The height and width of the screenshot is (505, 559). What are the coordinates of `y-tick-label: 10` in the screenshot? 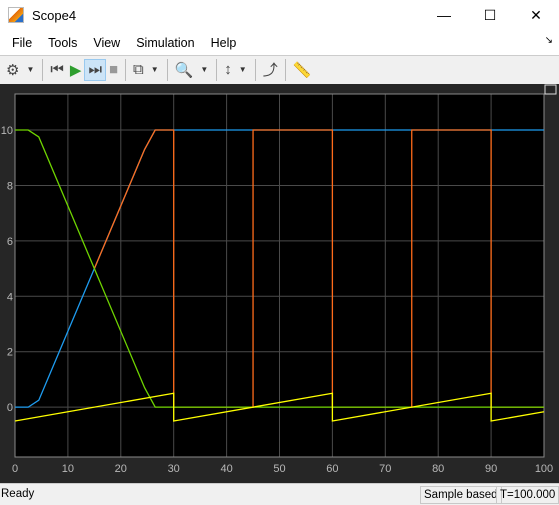 It's located at (7, 131).